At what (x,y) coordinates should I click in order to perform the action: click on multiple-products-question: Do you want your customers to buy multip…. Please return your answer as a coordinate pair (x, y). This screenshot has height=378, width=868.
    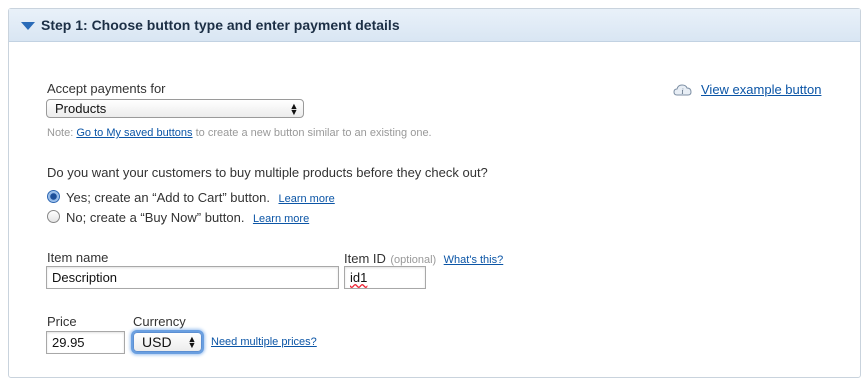
    Looking at the image, I should click on (267, 172).